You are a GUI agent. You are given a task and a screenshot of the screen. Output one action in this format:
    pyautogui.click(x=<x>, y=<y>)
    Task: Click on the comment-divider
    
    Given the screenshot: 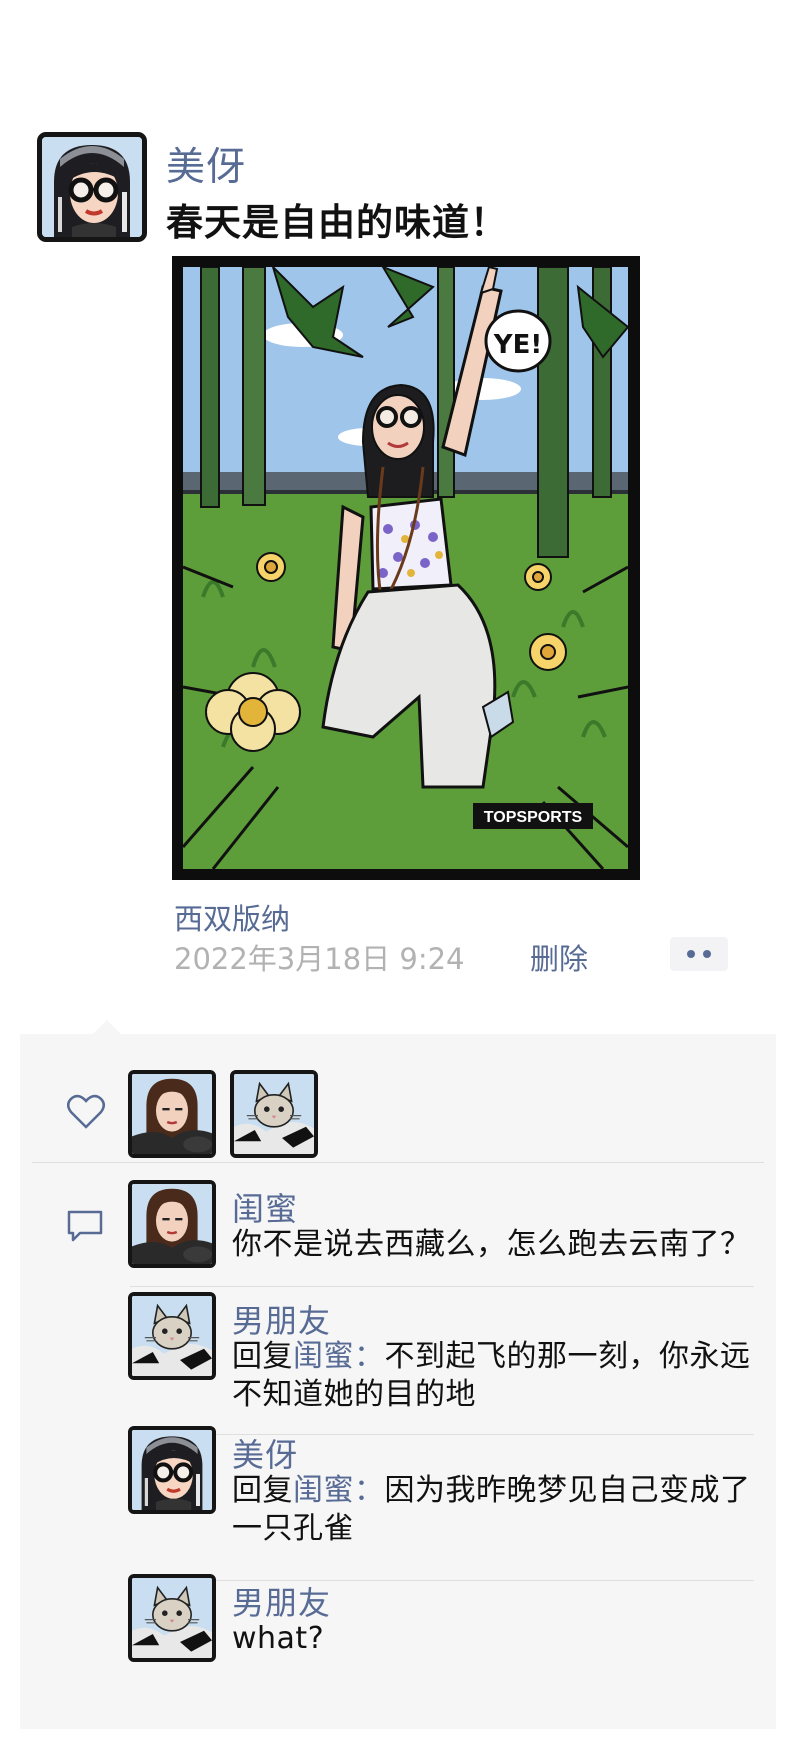 What is the action you would take?
    pyautogui.click(x=442, y=1286)
    